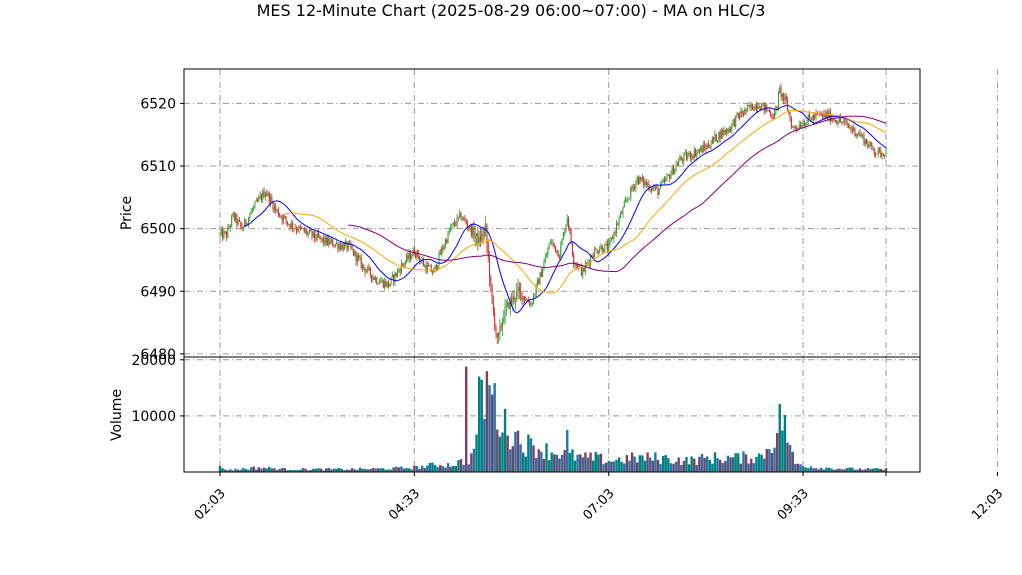 Image resolution: width=1022 pixels, height=575 pixels. What do you see at coordinates (617, 194) in the screenshot?
I see `ma-slow-line` at bounding box center [617, 194].